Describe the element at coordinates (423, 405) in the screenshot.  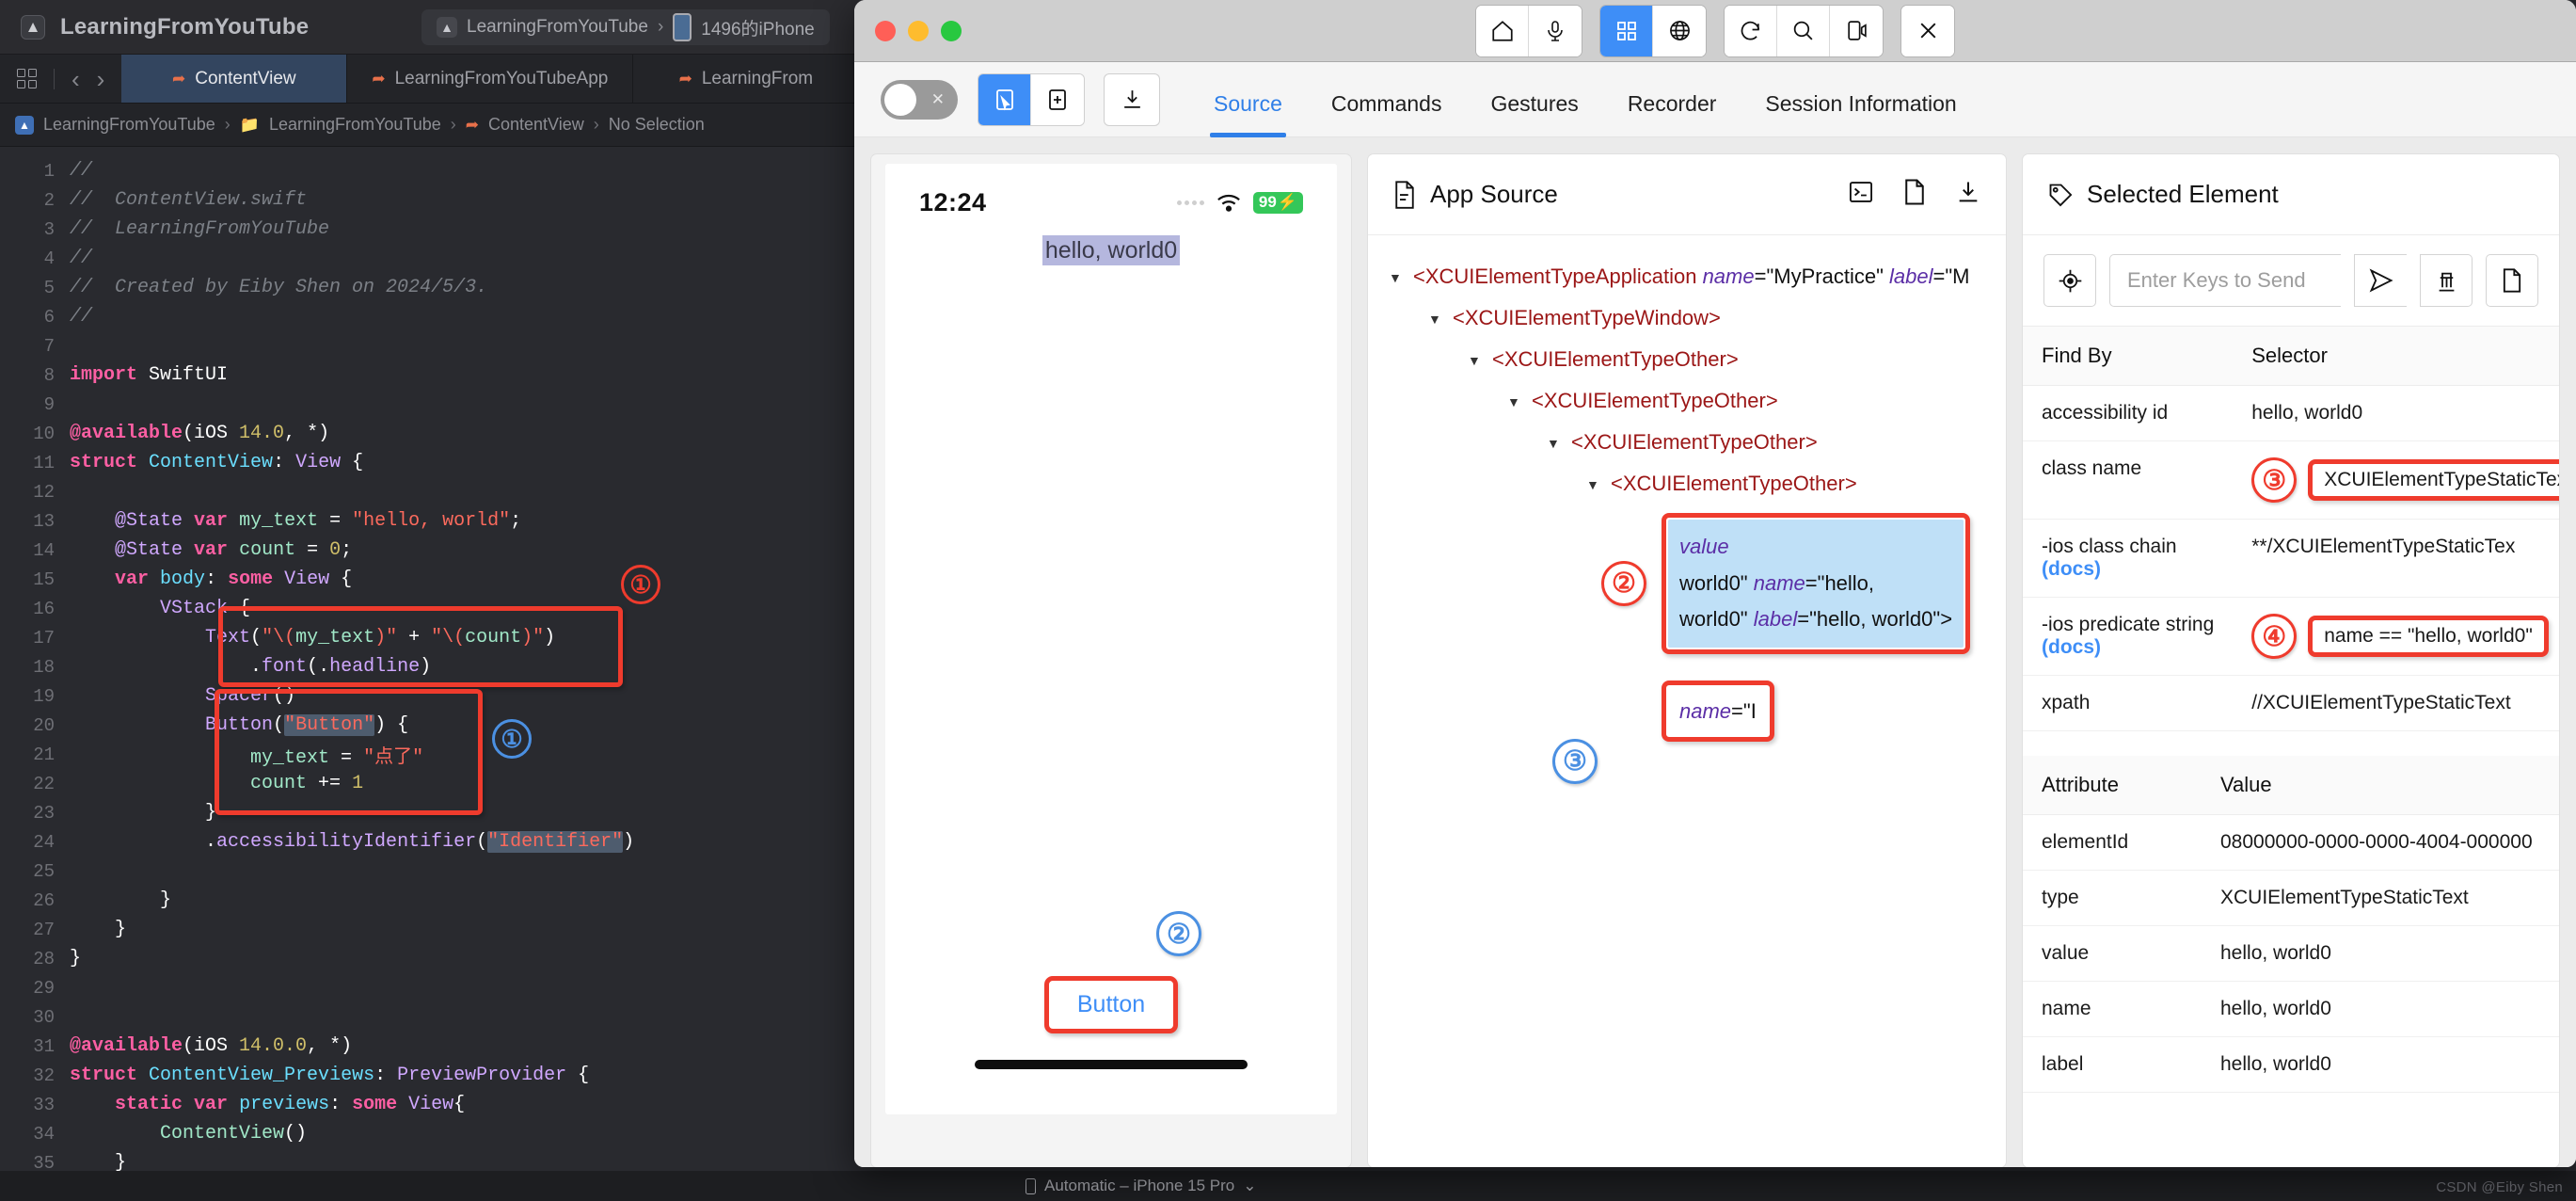
I see `code-line: 9` at that location.